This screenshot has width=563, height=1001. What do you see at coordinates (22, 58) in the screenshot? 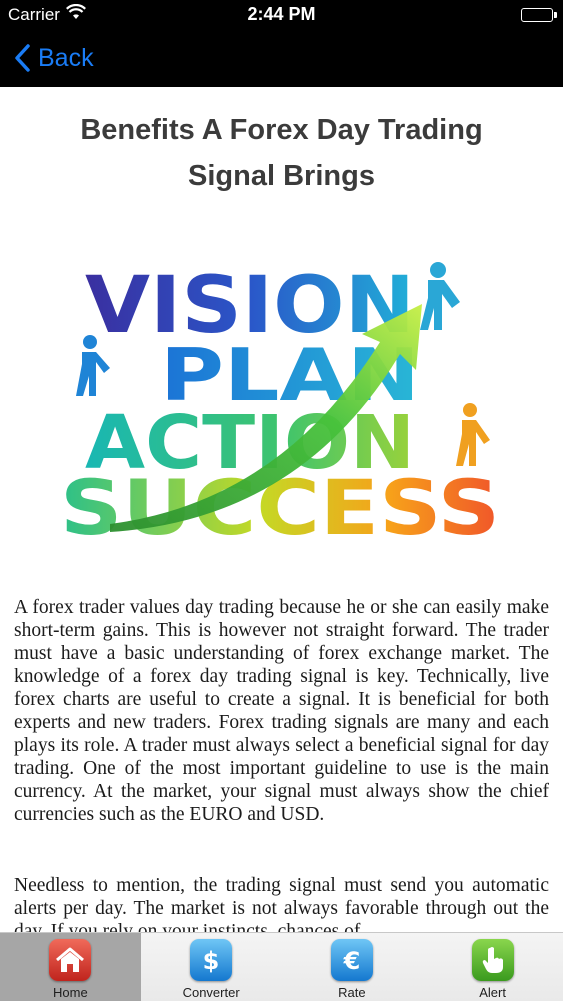
I see `chevron-left-icon` at bounding box center [22, 58].